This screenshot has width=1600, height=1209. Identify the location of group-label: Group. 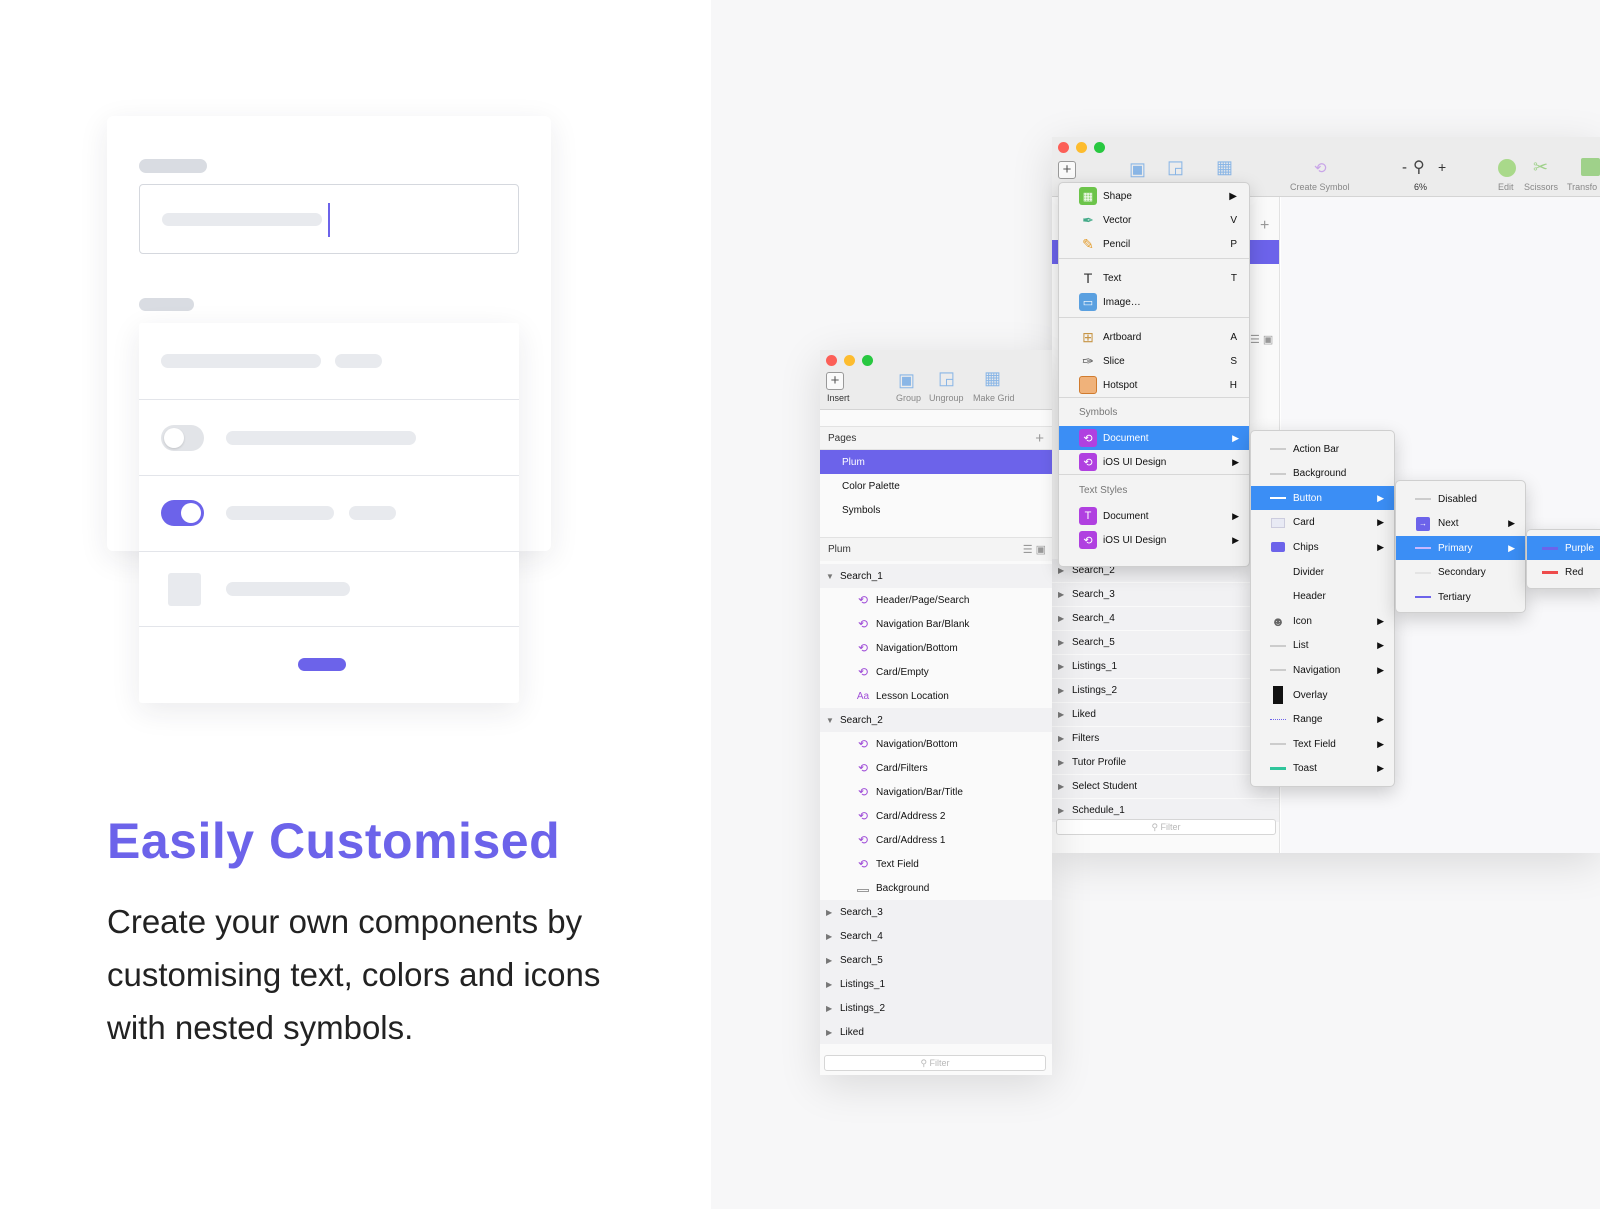
(908, 398).